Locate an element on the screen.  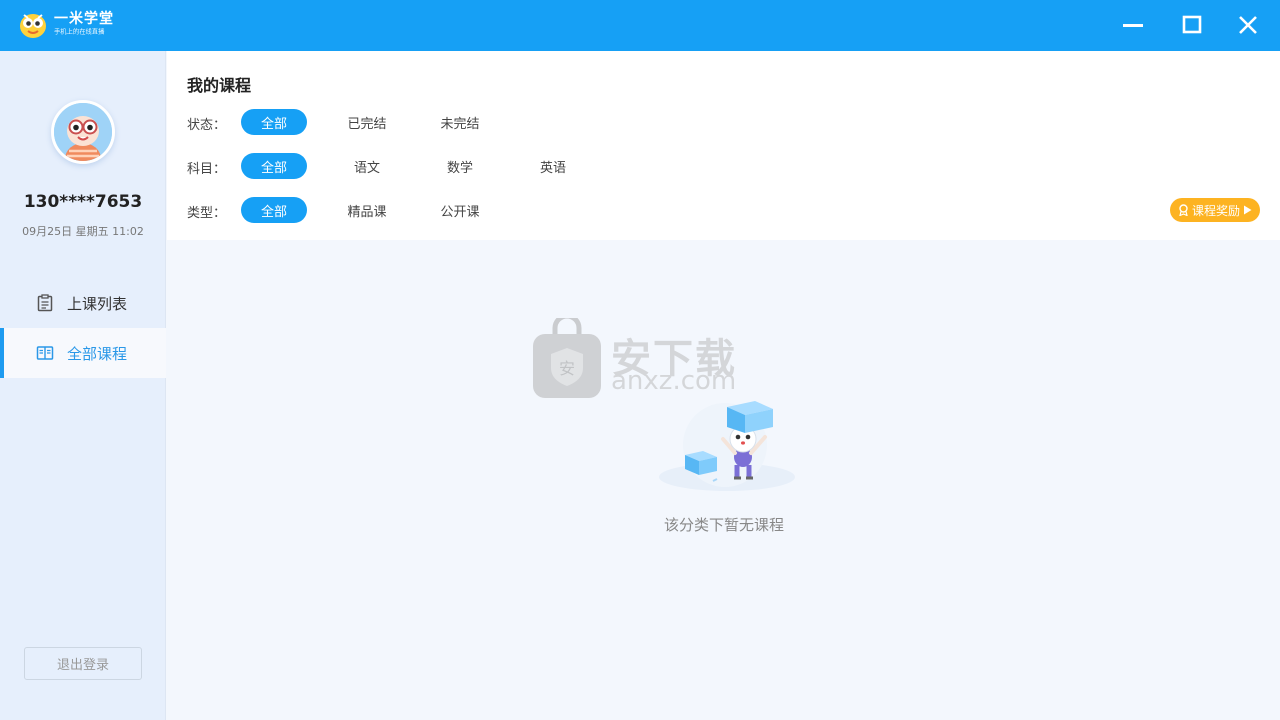
filter-label-subject: 科目： is located at coordinates (207, 169).